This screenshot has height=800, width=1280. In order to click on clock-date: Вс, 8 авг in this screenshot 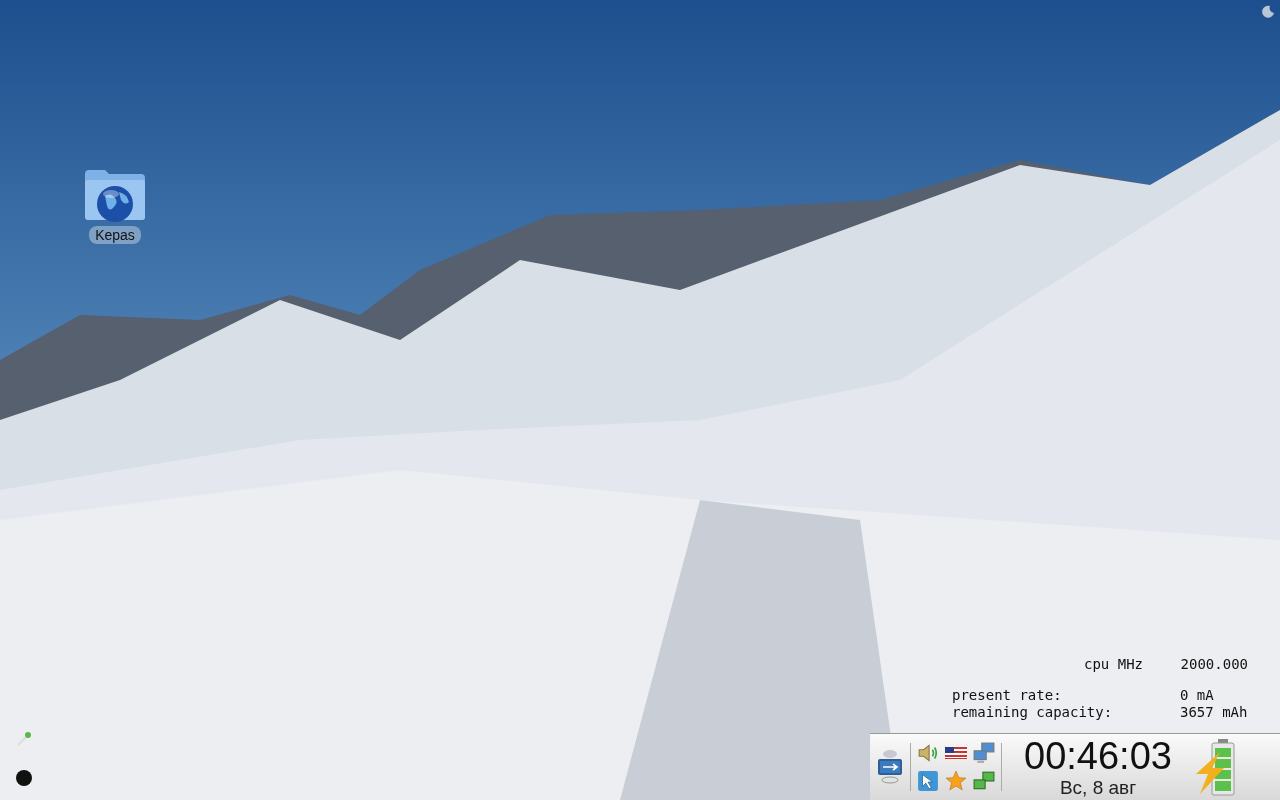, I will do `click(1098, 788)`.